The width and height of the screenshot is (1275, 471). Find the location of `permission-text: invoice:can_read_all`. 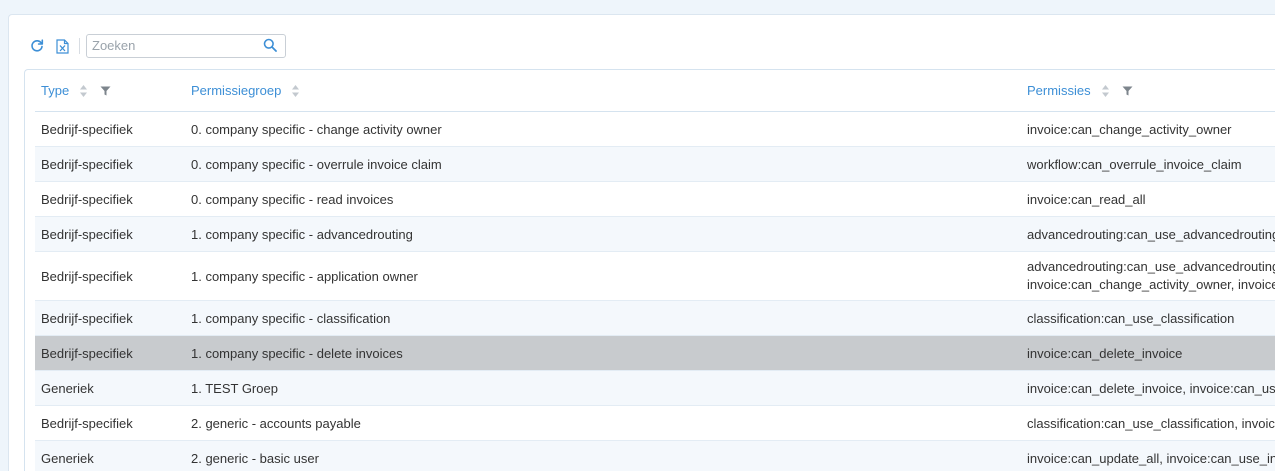

permission-text: invoice:can_read_all is located at coordinates (1086, 199).